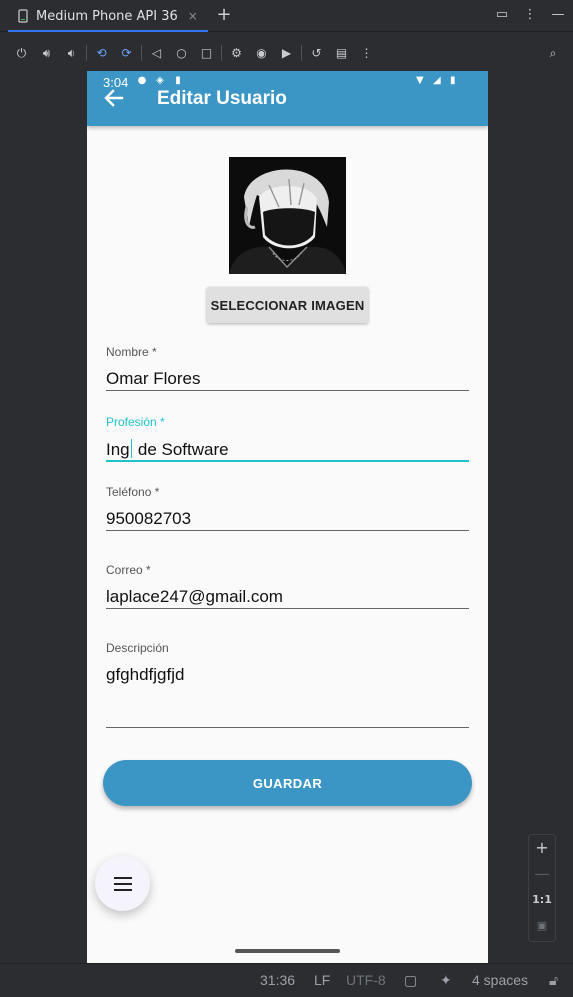 This screenshot has width=573, height=997. I want to click on cursor-position: 31:36, so click(277, 980).